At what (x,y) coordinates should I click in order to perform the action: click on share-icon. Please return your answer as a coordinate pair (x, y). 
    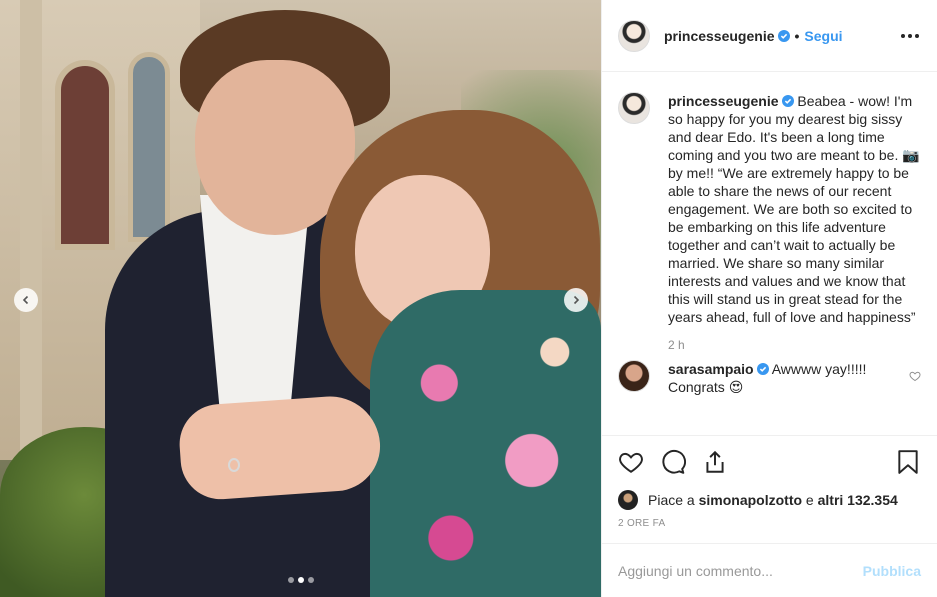
    Looking at the image, I should click on (715, 462).